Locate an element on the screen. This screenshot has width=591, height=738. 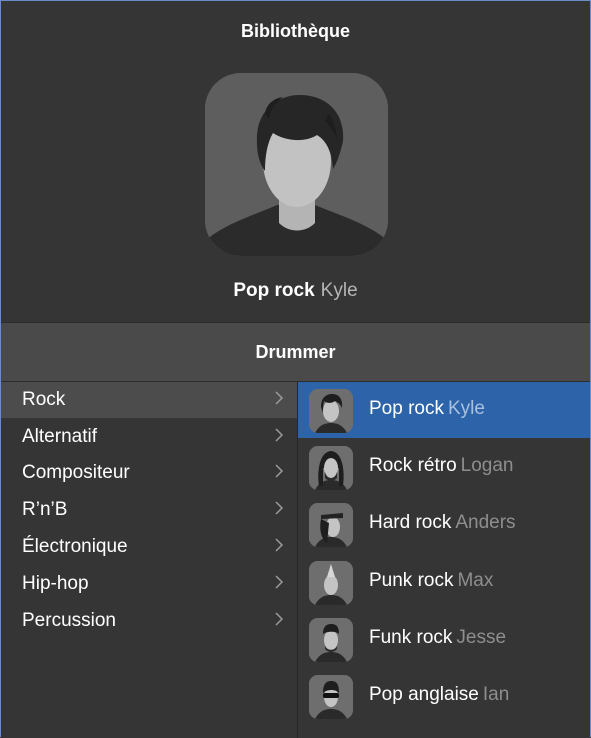
drummer-item-kyle: Pop rock Kyle is located at coordinates (444, 410).